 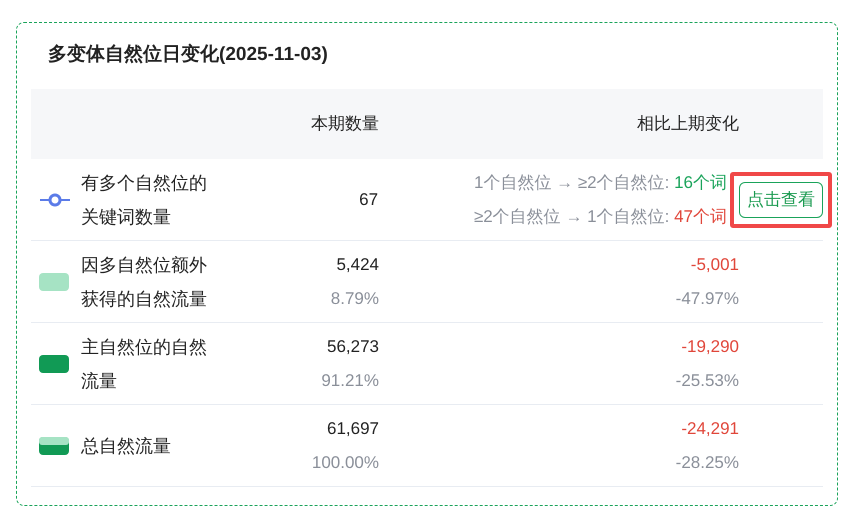 I want to click on change-line: 1个自然位 → ≥2个自然位: 16个词, so click(x=600, y=183).